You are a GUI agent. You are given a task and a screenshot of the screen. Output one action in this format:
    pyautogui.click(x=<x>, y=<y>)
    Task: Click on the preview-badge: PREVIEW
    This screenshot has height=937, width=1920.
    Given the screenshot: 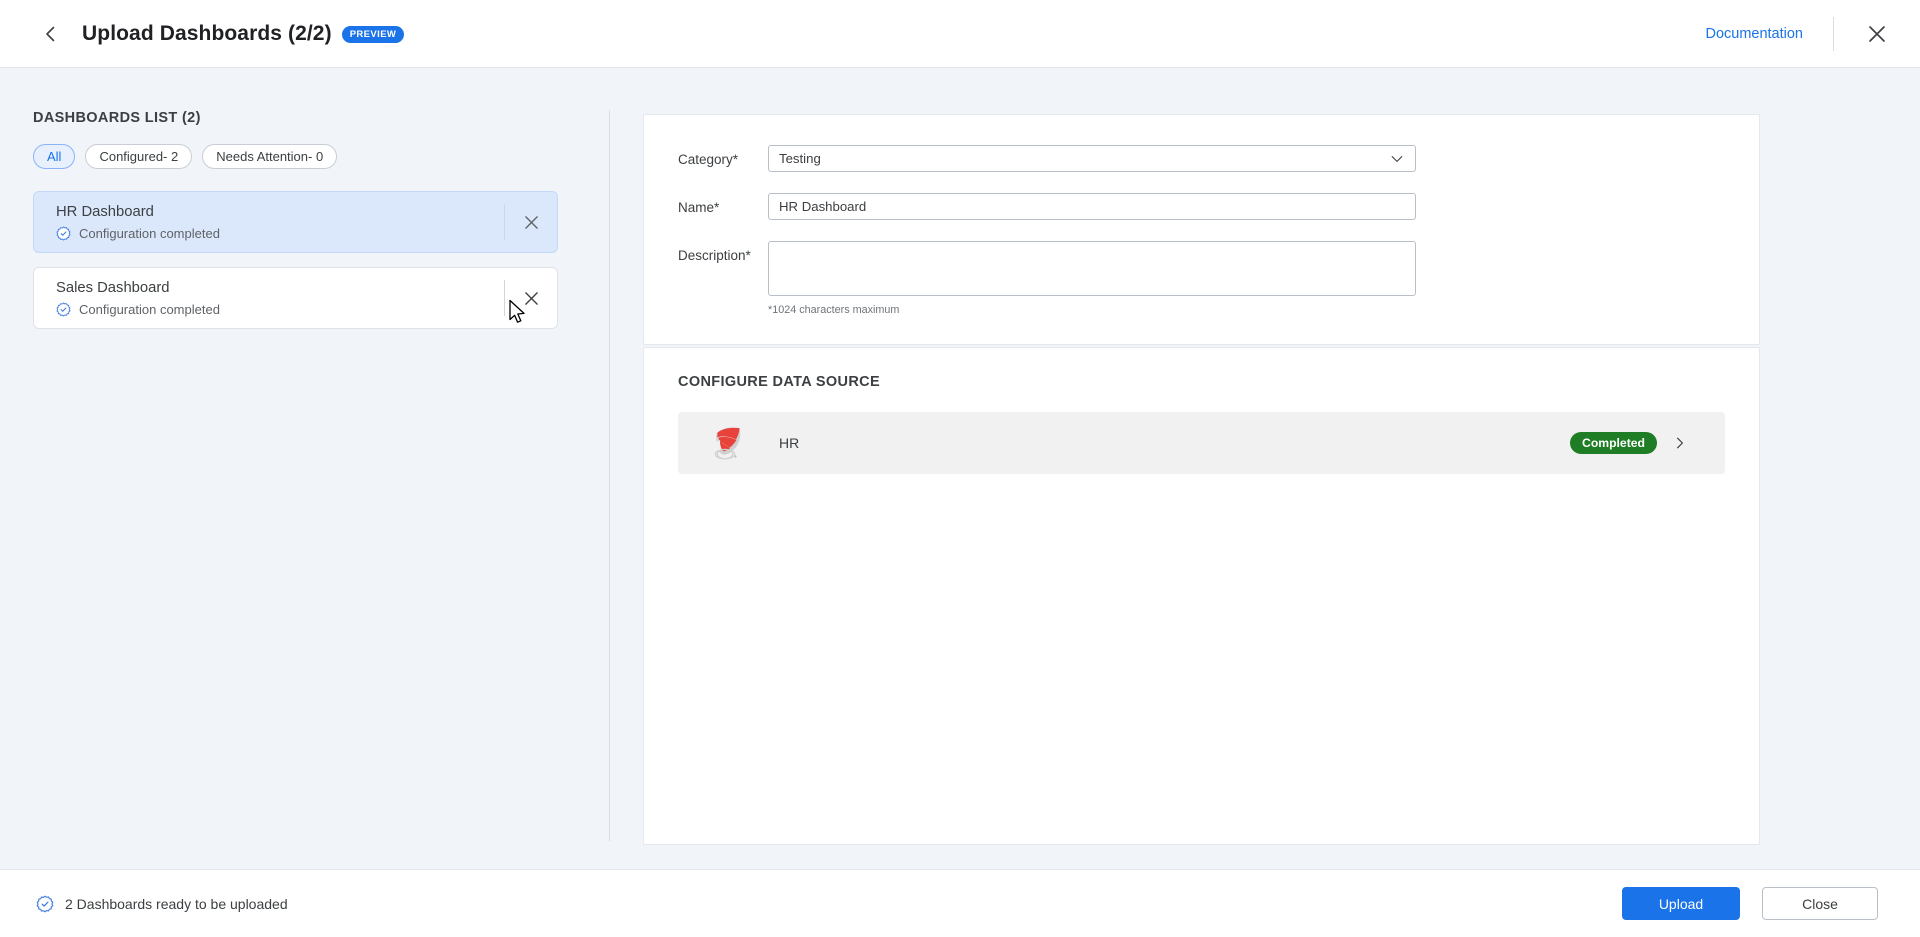 What is the action you would take?
    pyautogui.click(x=373, y=34)
    